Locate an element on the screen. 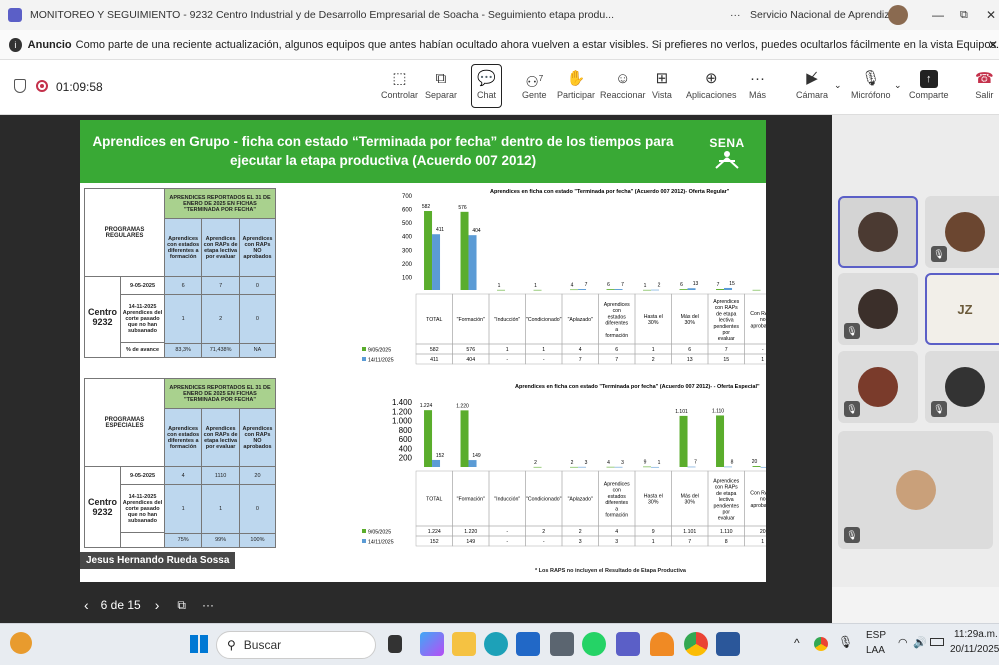  close-banner-icon: ✕ is located at coordinates (993, 45).